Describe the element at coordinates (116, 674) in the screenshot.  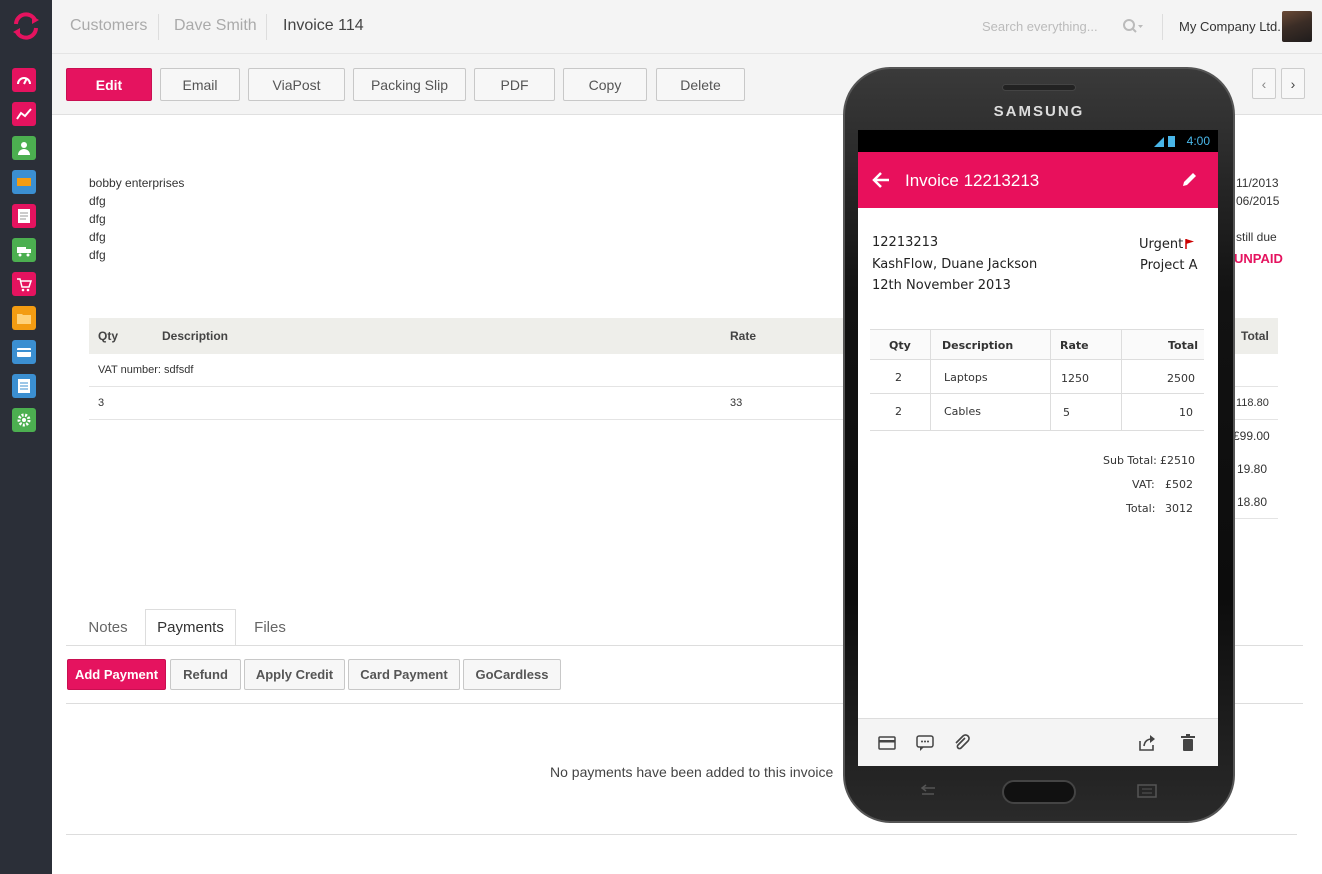
I see `add-payment-button: Add Payment` at that location.